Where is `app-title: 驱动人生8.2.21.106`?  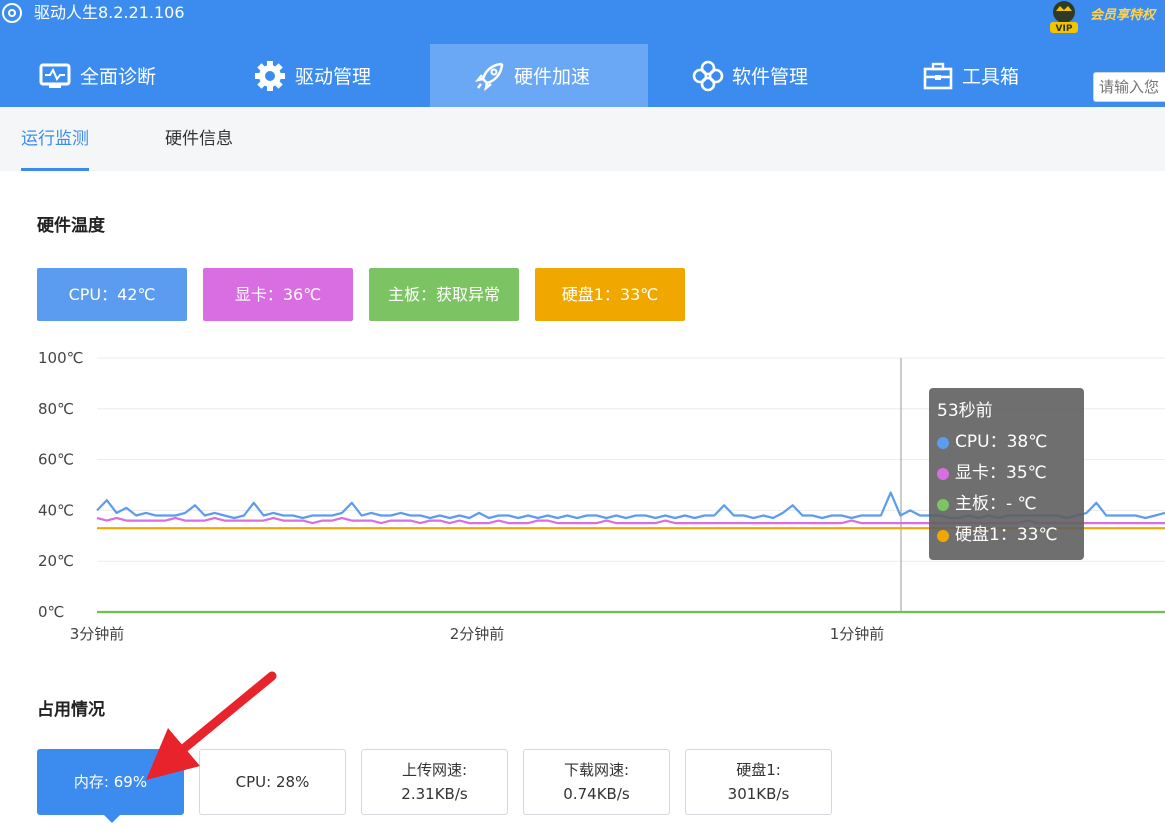 app-title: 驱动人生8.2.21.106 is located at coordinates (109, 12).